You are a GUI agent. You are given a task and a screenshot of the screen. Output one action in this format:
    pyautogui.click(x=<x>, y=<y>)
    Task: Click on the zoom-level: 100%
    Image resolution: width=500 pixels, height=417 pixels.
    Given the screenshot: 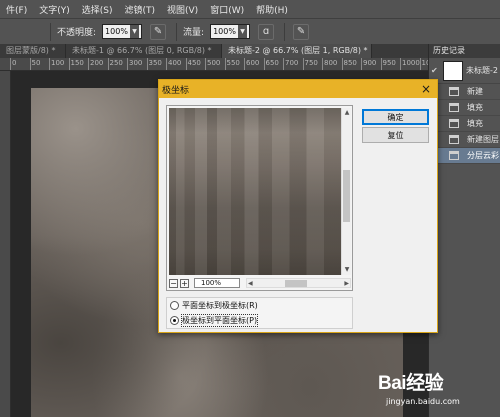 What is the action you would take?
    pyautogui.click(x=217, y=283)
    